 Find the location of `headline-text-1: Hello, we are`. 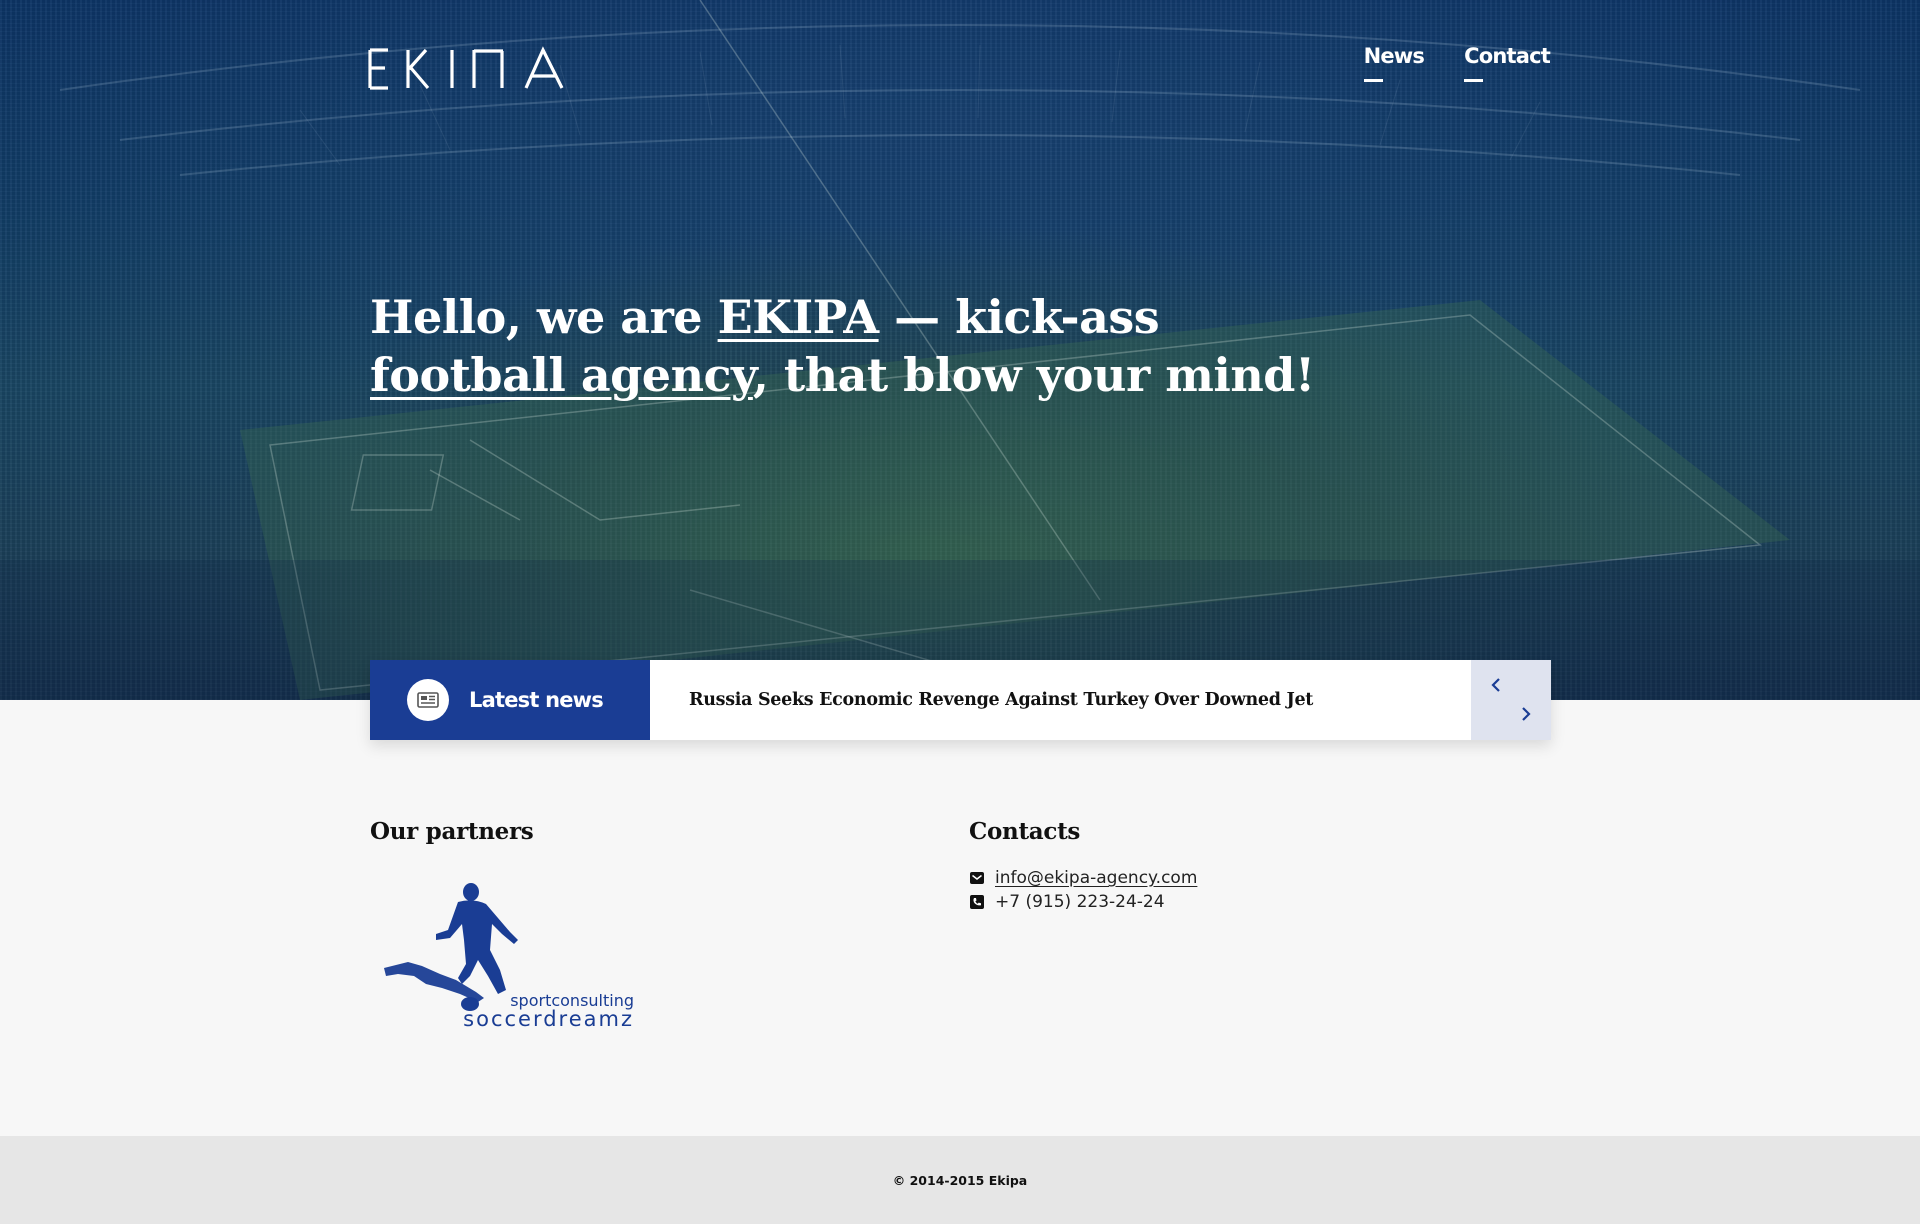

headline-text-1: Hello, we are is located at coordinates (544, 317).